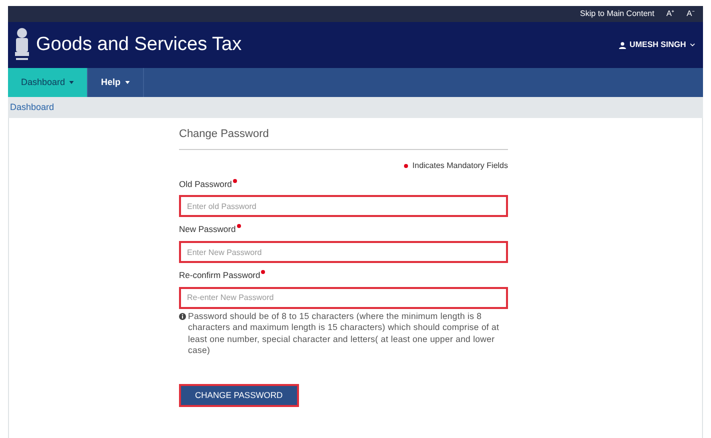 The image size is (711, 438). Describe the element at coordinates (617, 14) in the screenshot. I see `skip-link: Skip to Main Content` at that location.